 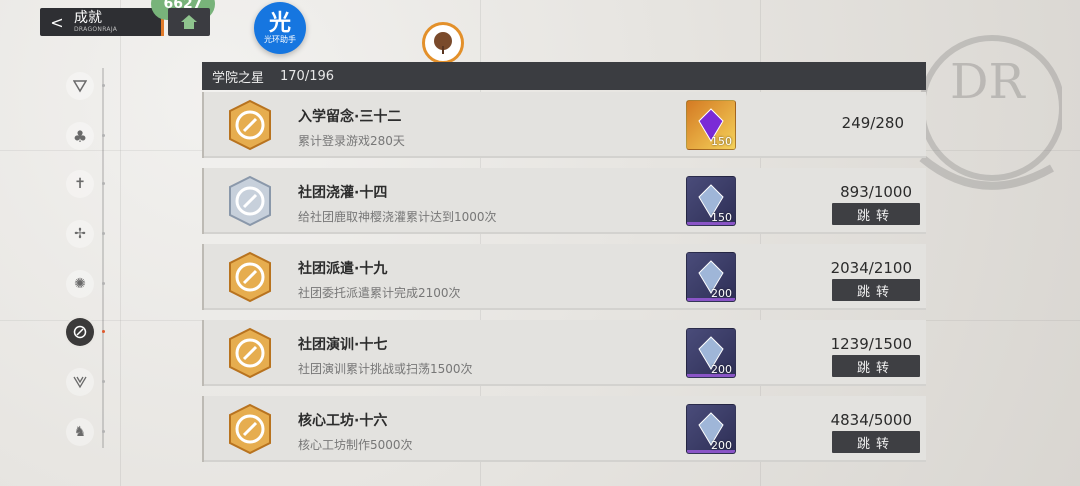 I want to click on sidebar-item-crest: ♞, so click(x=80, y=432).